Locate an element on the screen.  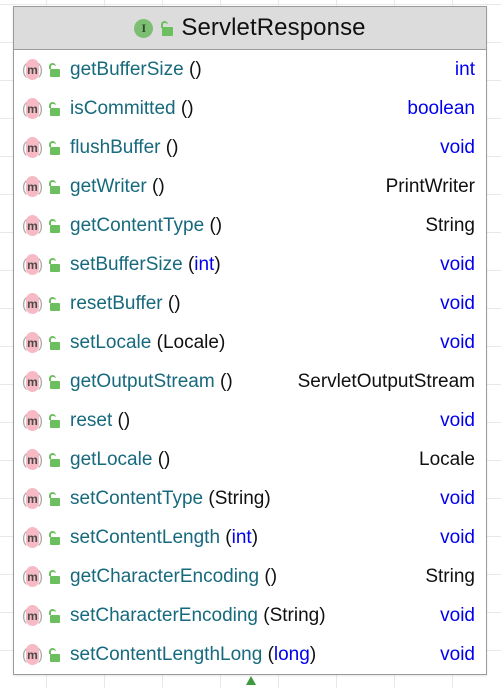
member-signature: setContentLength (int) is located at coordinates (250, 538).